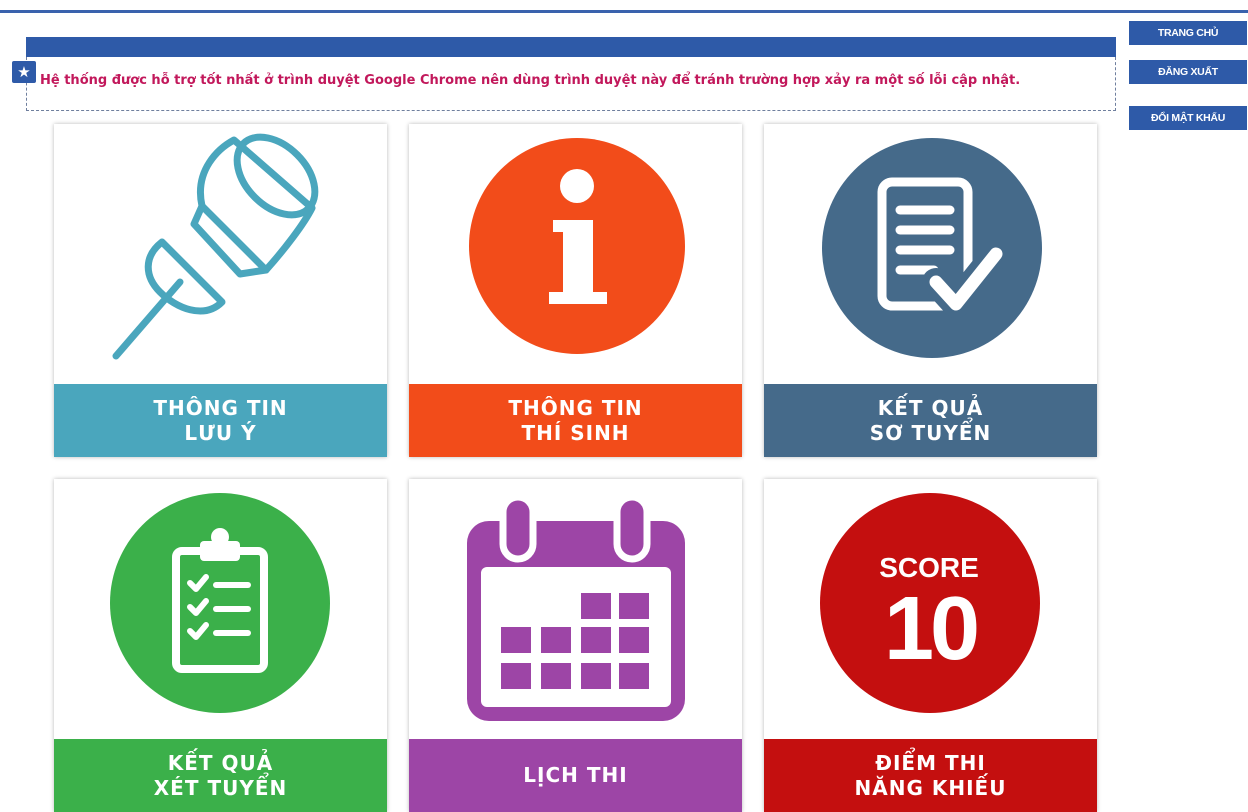 The height and width of the screenshot is (812, 1248). I want to click on tile-label-line: LỊCH THI, so click(575, 775).